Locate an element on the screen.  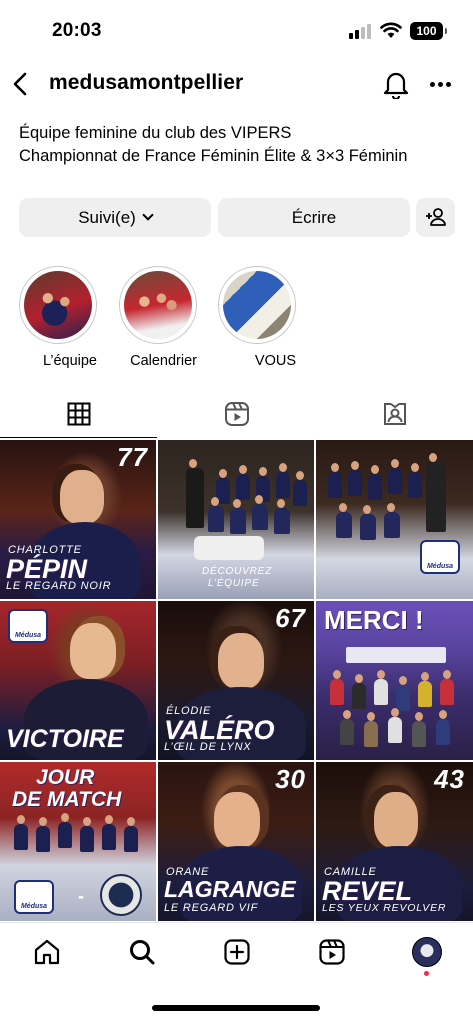
post-thumbnail: 30 Orane Lagrange Le regard vif is located at coordinates (236, 841).